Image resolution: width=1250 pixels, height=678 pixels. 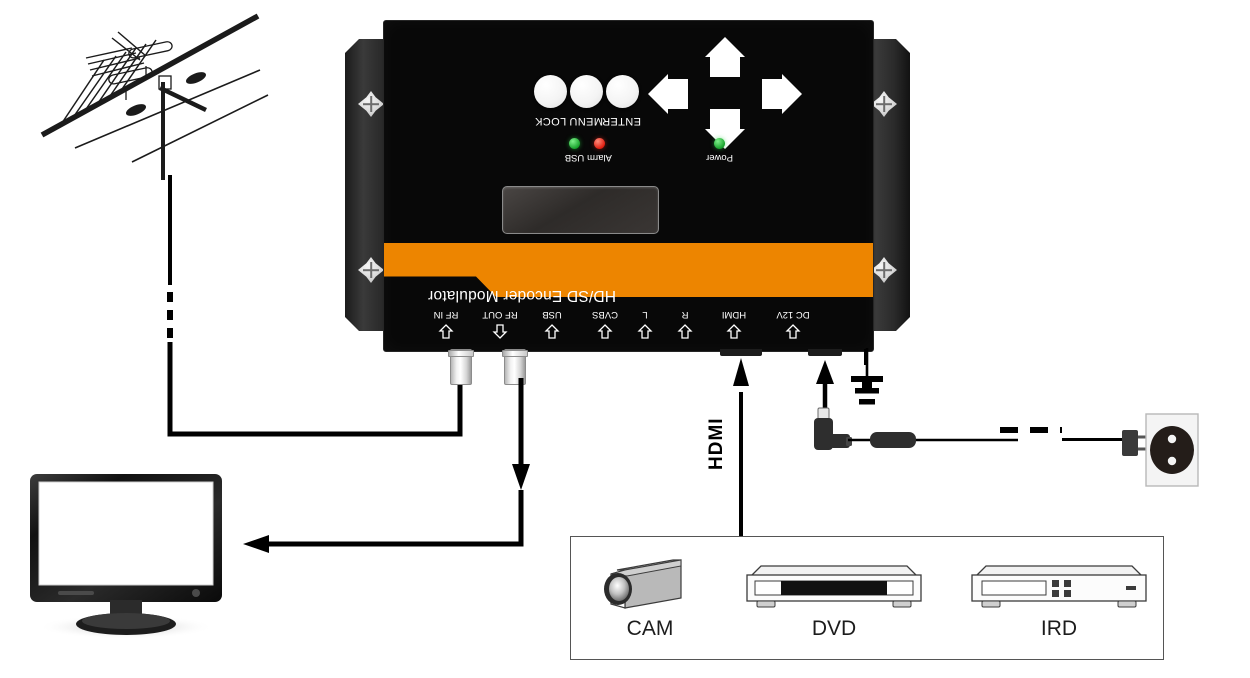 I want to click on button-label-lock: LOCK, so click(x=550, y=121).